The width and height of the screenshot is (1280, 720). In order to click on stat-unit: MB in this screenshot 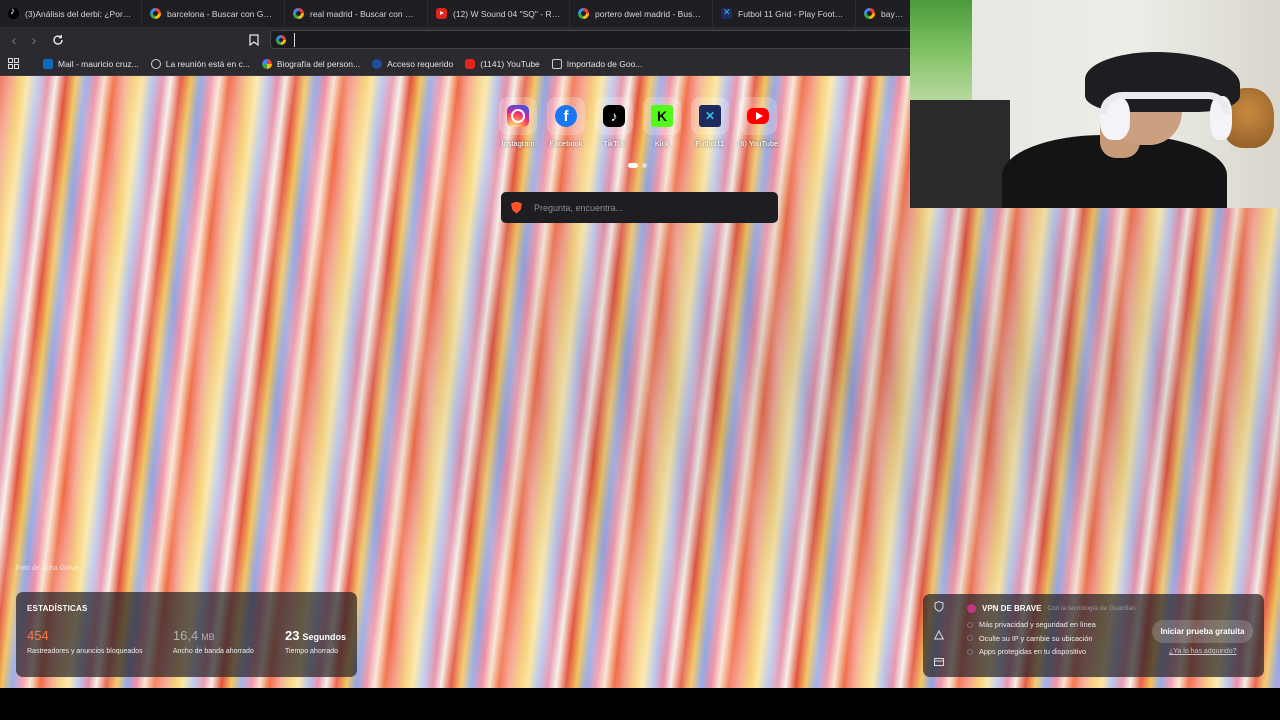, I will do `click(208, 637)`.